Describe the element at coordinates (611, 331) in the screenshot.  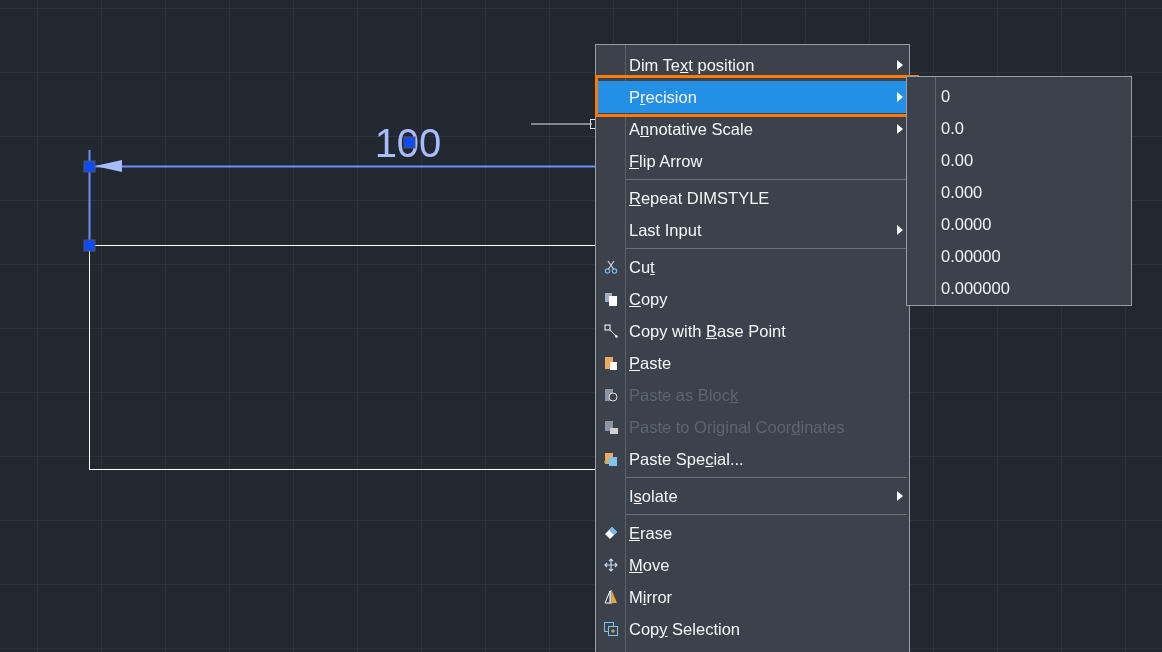
I see `base-point-icon` at that location.